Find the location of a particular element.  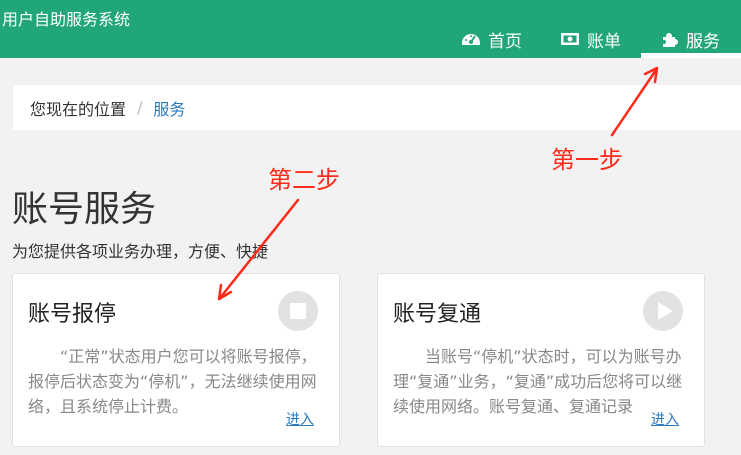

card-title: 账号复通 is located at coordinates (437, 314).